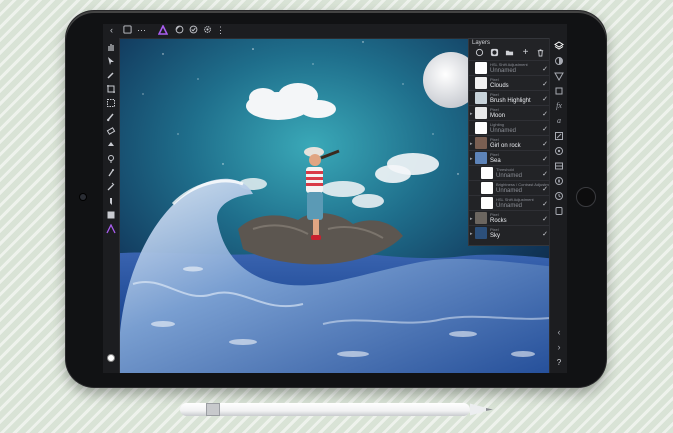 The height and width of the screenshot is (433, 673). Describe the element at coordinates (510, 217) in the screenshot. I see `layer-row: ▸ Pixel Rocks ✓` at that location.